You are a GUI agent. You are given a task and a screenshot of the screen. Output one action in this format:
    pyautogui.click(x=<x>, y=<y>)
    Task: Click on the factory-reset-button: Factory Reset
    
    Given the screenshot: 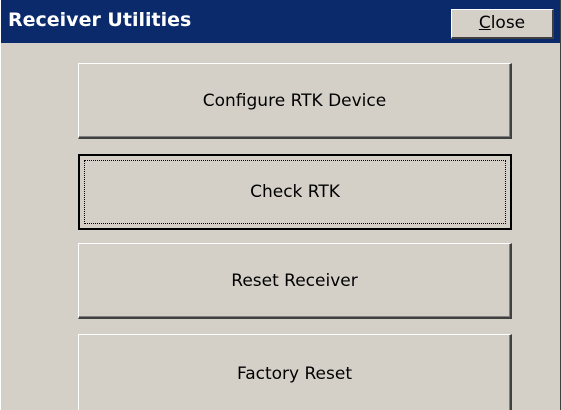 What is the action you would take?
    pyautogui.click(x=295, y=372)
    